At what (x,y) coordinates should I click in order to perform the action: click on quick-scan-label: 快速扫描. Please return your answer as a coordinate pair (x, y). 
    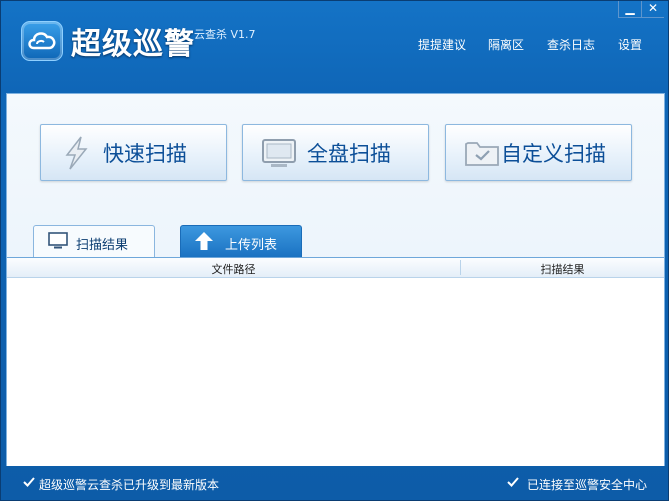
    Looking at the image, I should click on (145, 154).